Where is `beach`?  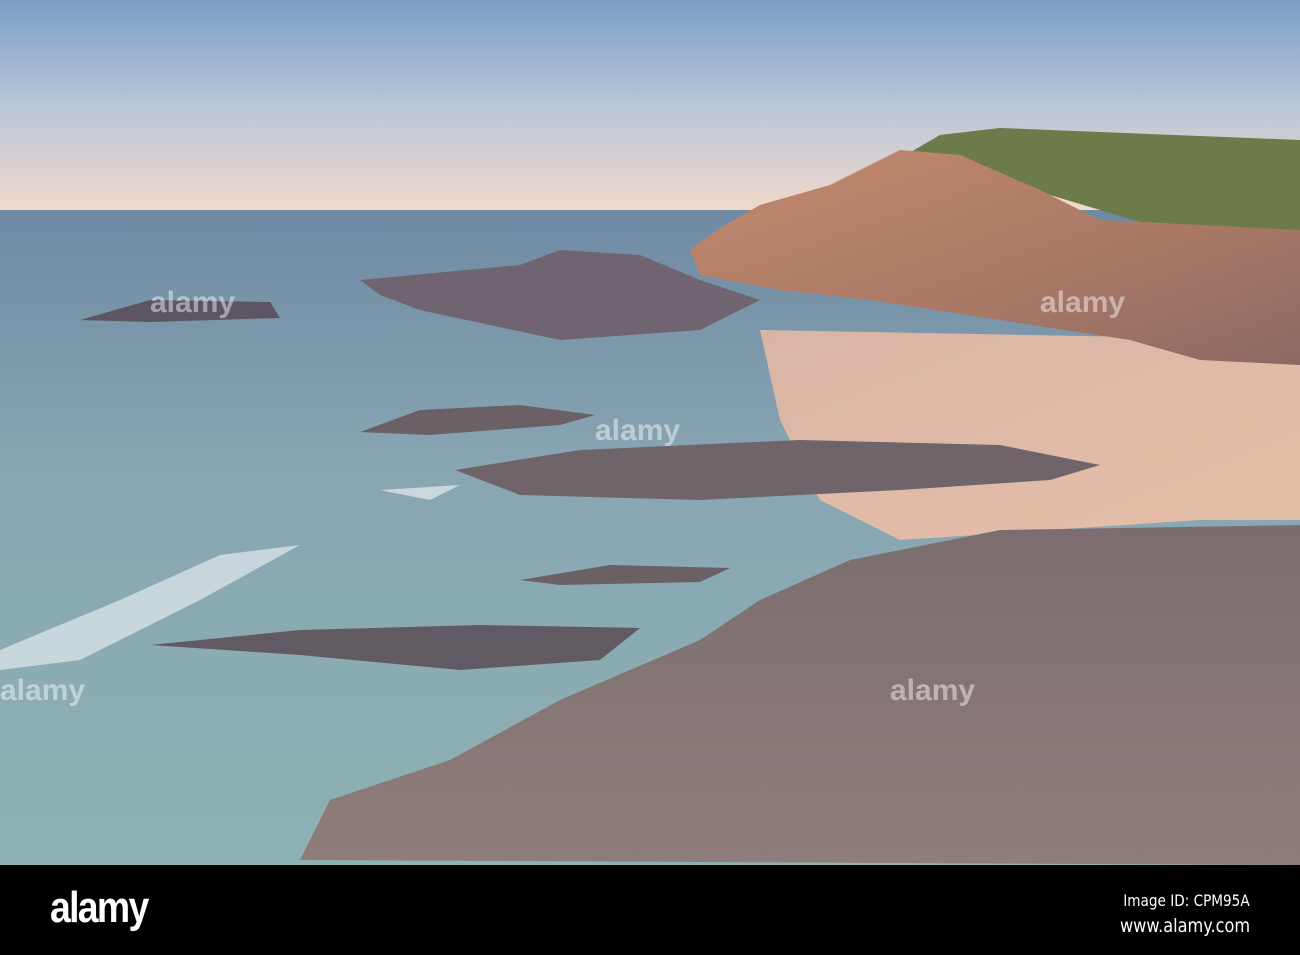
beach is located at coordinates (1030, 435).